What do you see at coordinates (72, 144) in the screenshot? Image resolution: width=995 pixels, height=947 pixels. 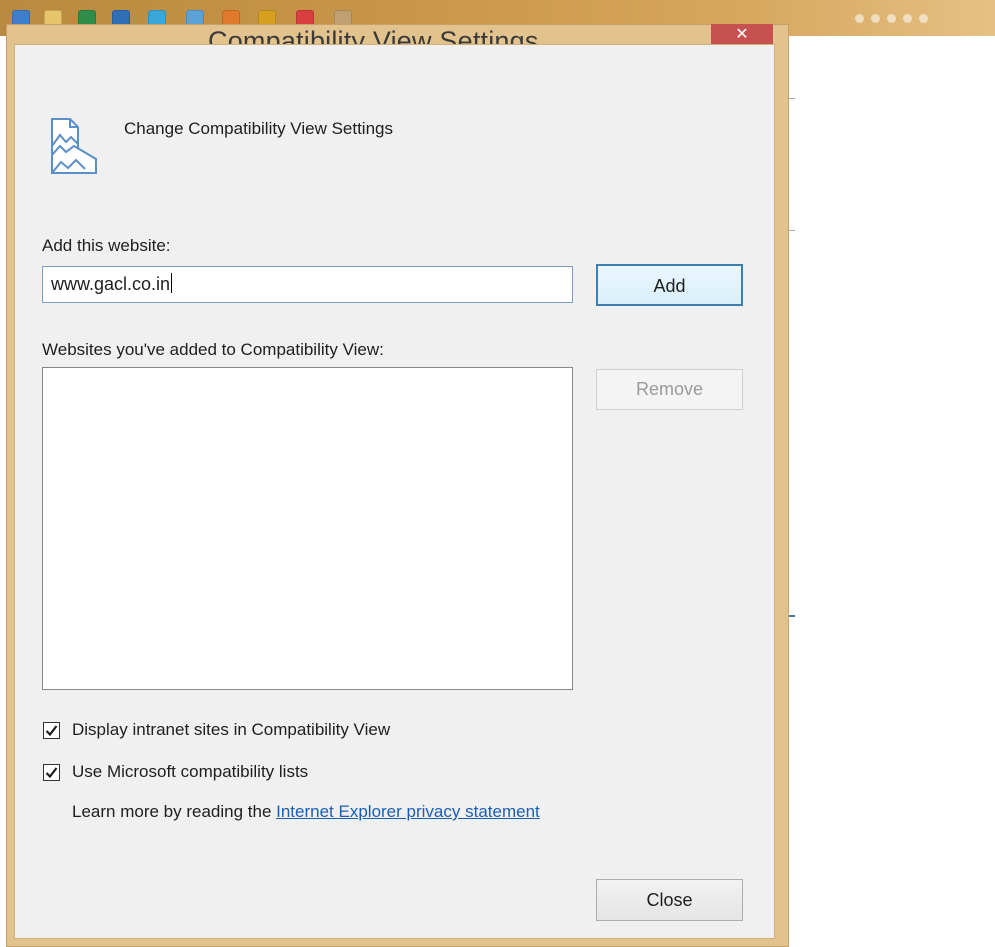 I see `compatibility-view-icon` at bounding box center [72, 144].